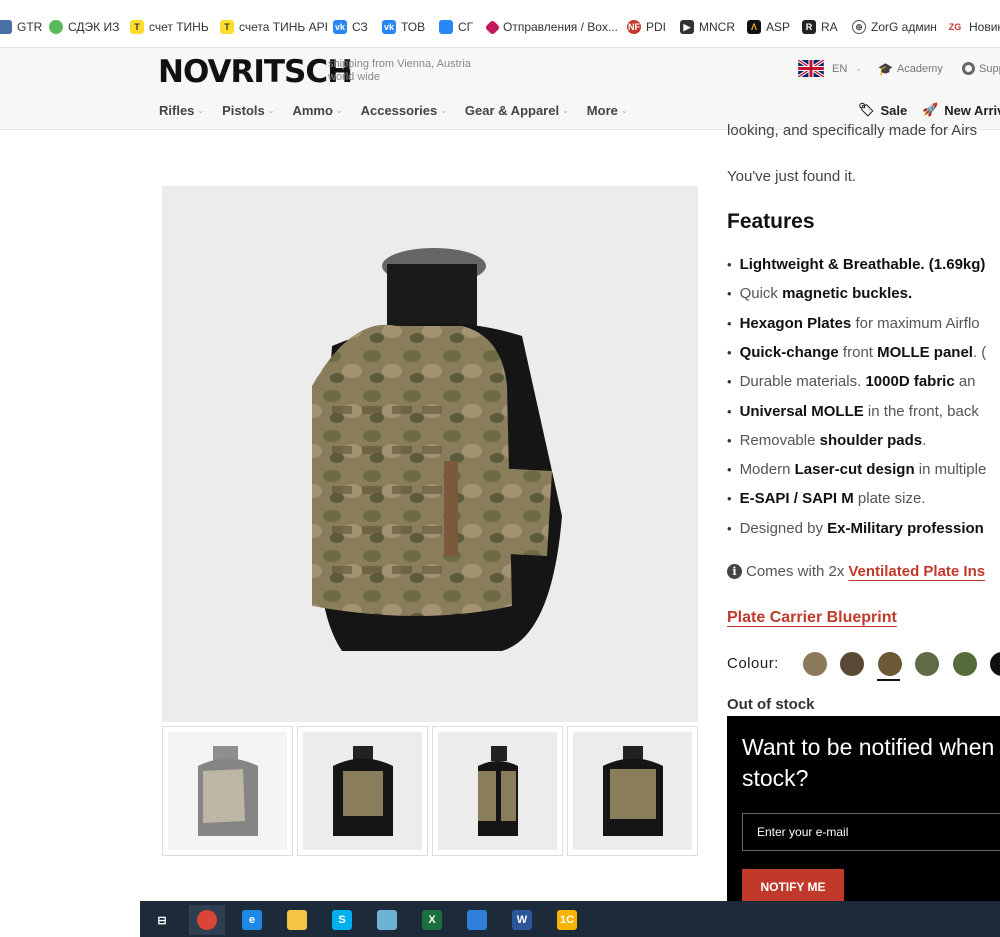 The width and height of the screenshot is (1000, 937). I want to click on taskbar-button: W, so click(522, 920).